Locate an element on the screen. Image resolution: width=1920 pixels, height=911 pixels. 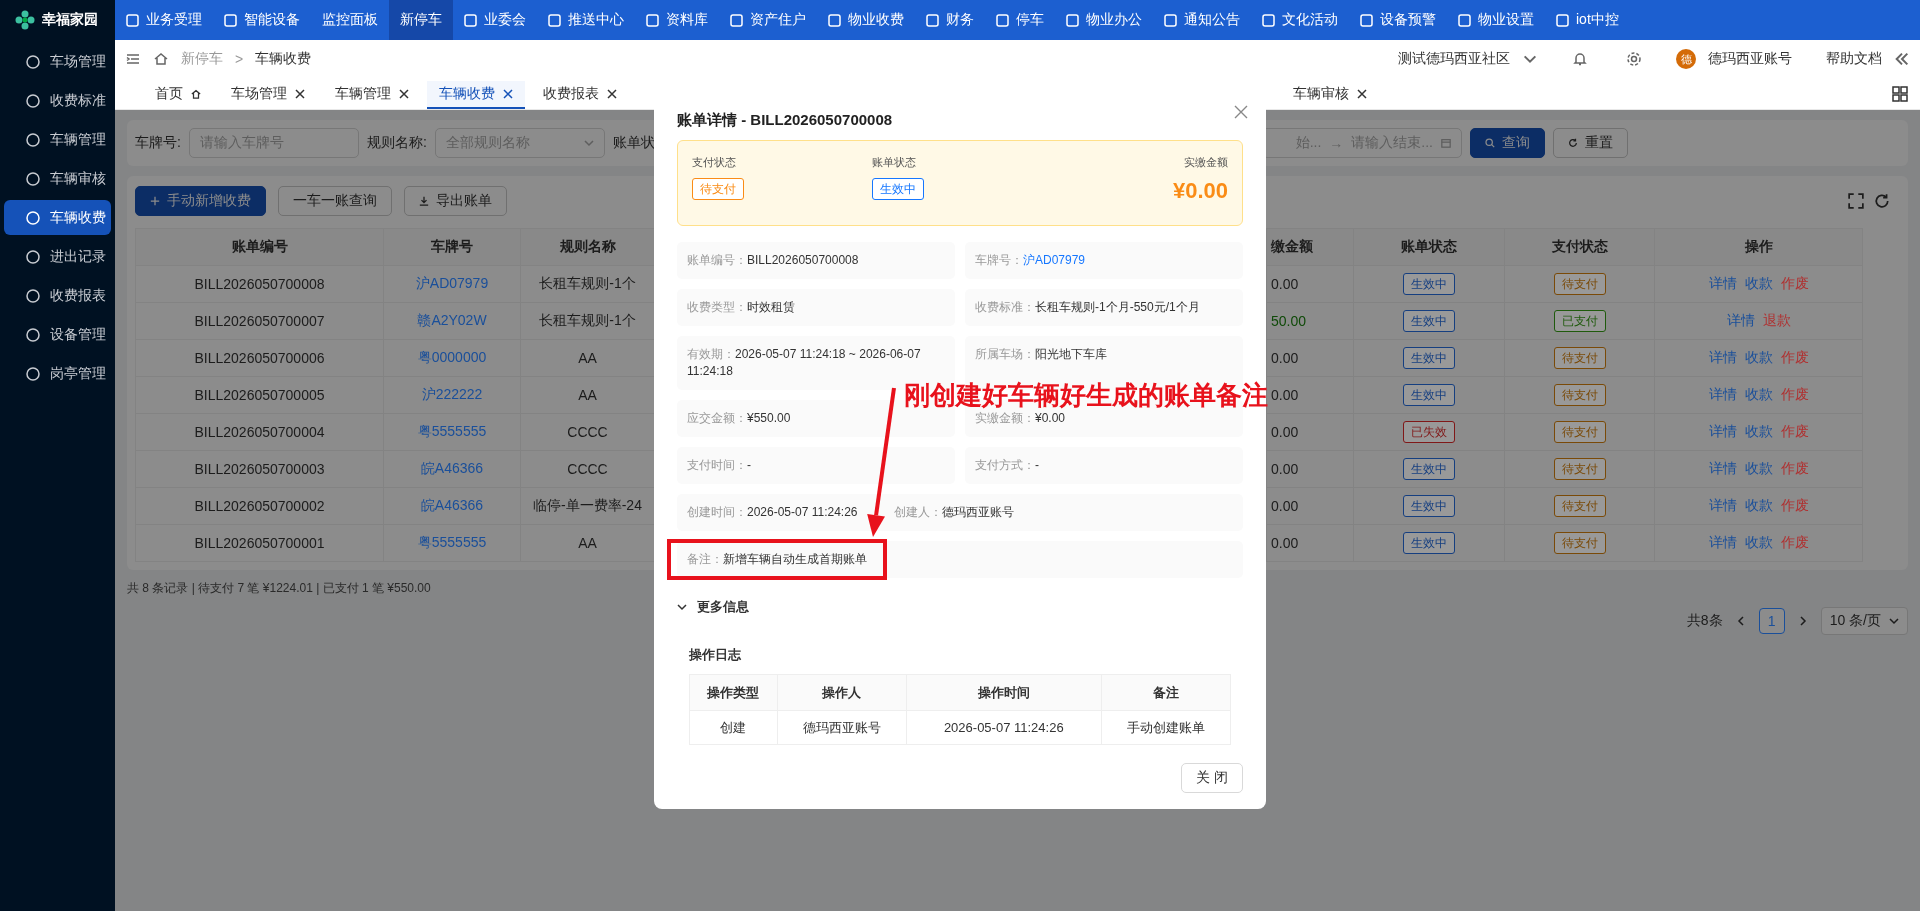
field-text: 创建时间：2026-05-07 11:24:26 is located at coordinates (772, 512).